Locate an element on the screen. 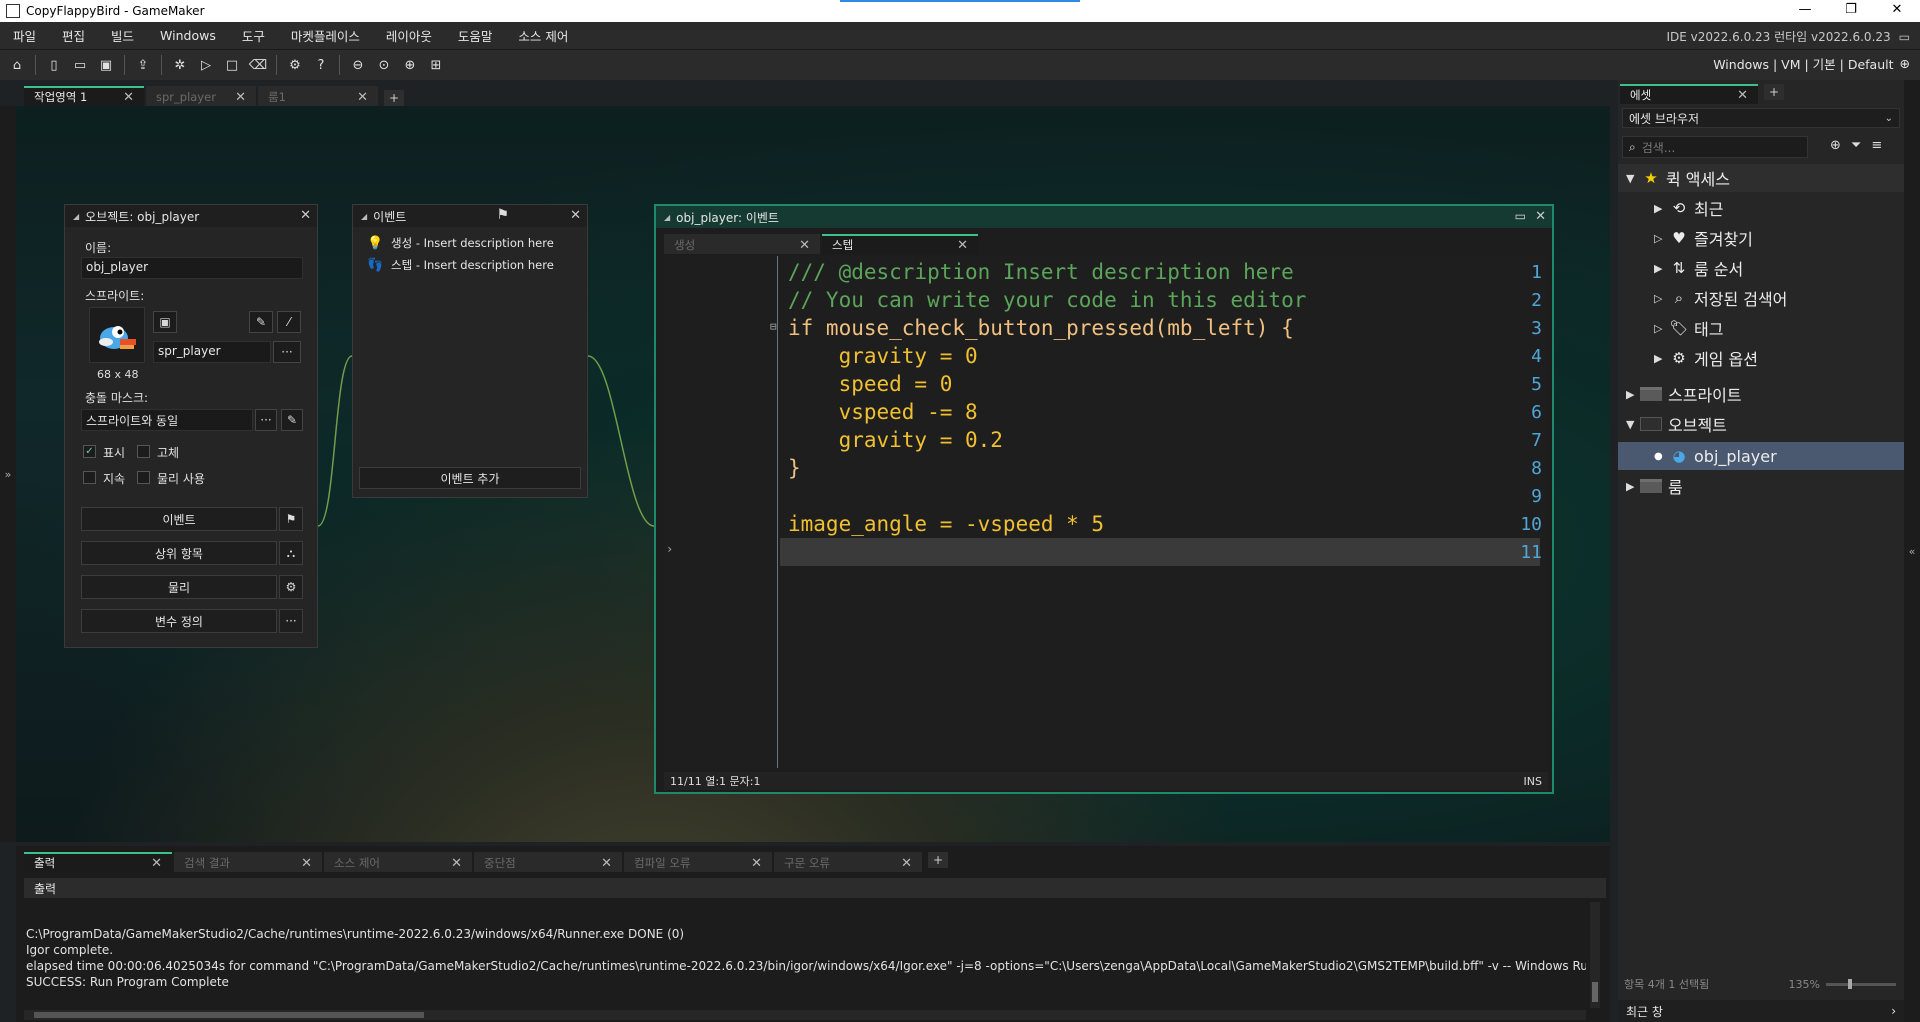 This screenshot has height=1022, width=1920. tab-spr-player: spr_player ✕ is located at coordinates (201, 96).